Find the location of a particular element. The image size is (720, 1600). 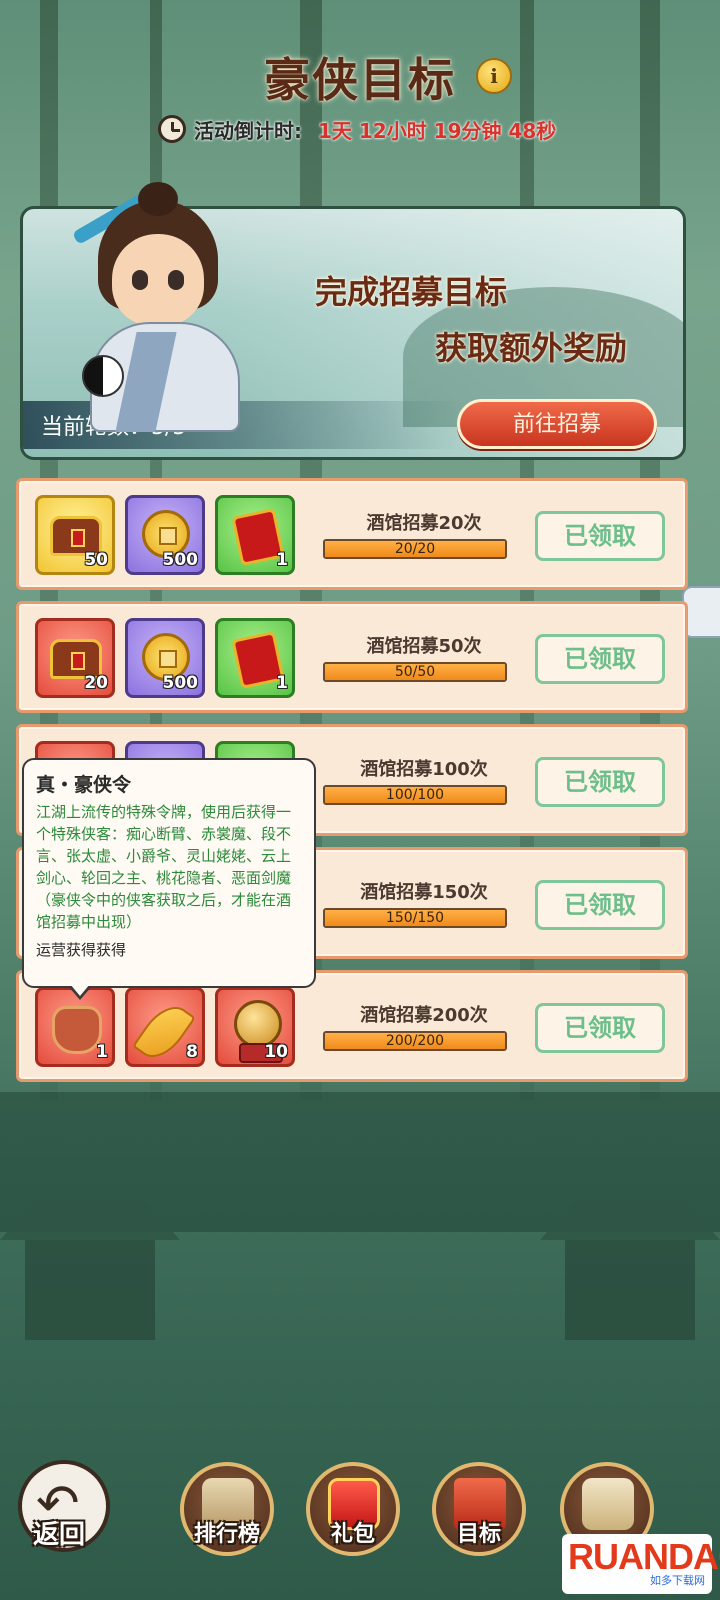

progress-text: 20/20 is located at coordinates (415, 549).